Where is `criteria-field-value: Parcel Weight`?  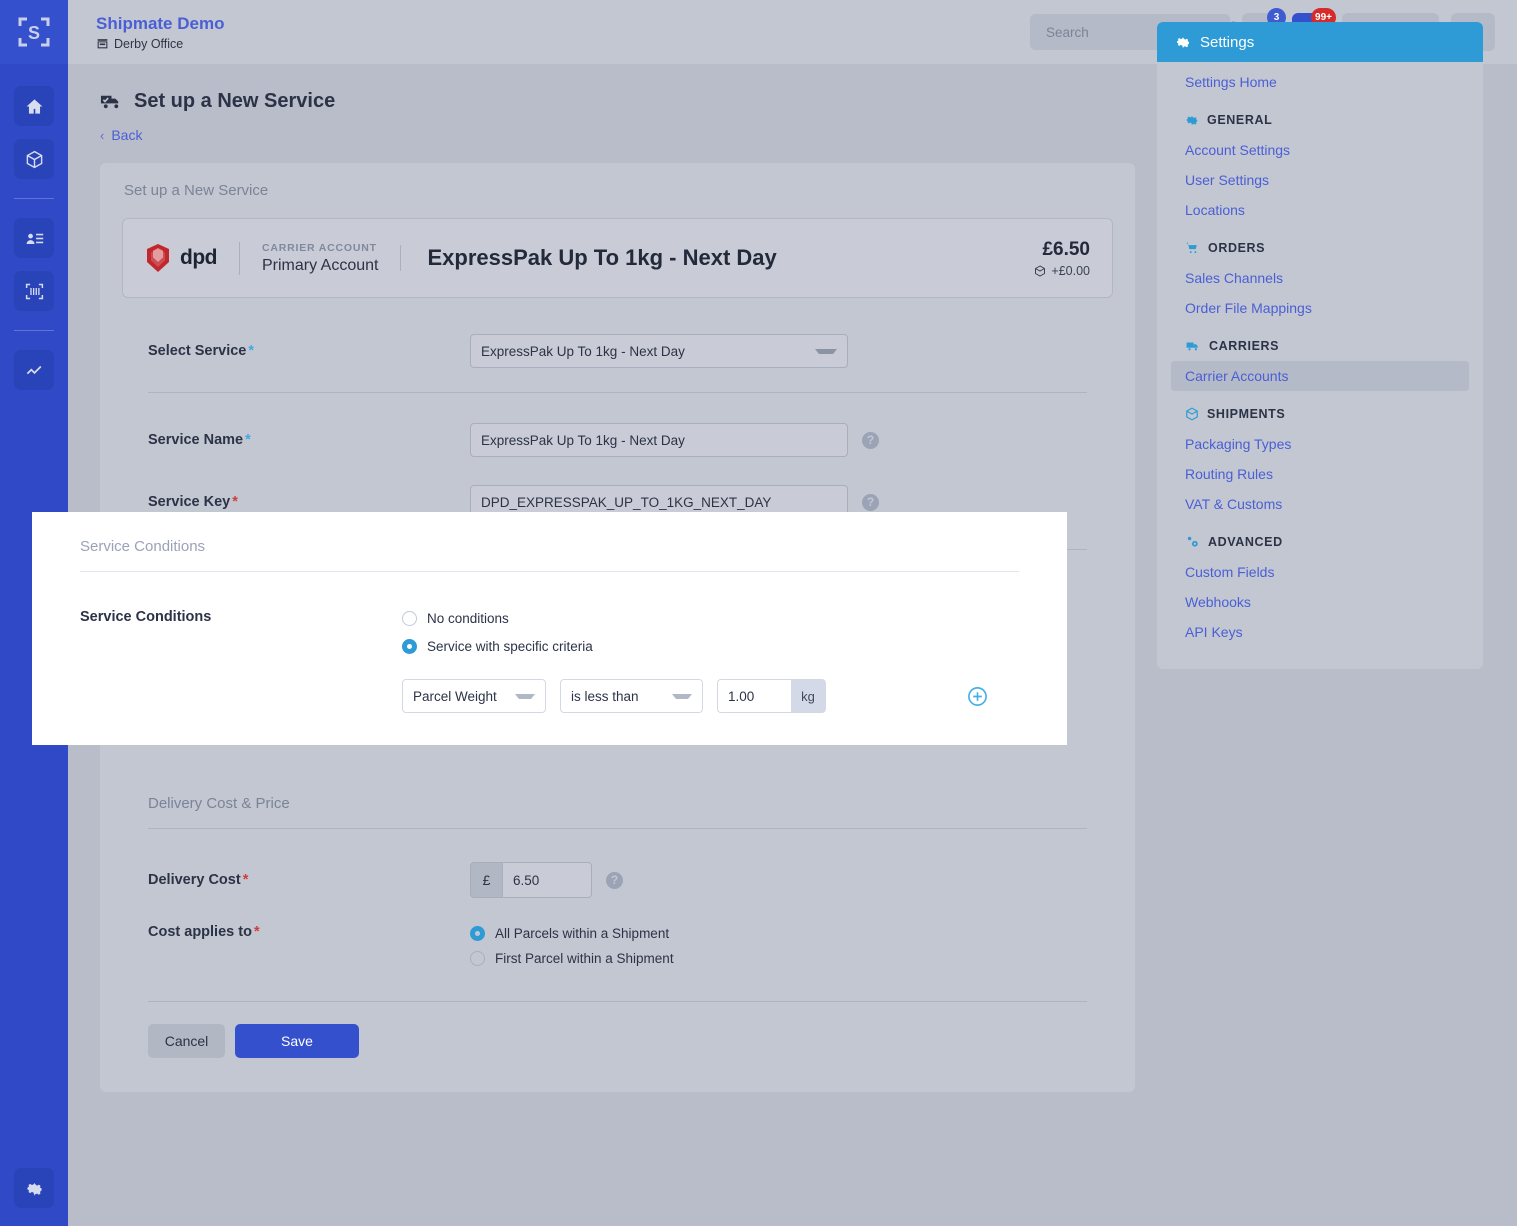
criteria-field-value: Parcel Weight is located at coordinates (455, 696).